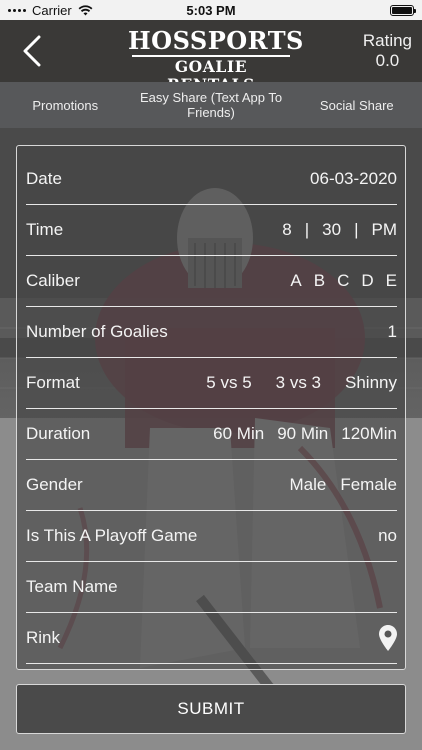 Image resolution: width=422 pixels, height=750 pixels. I want to click on playoff-label: Is This A Playoff Game, so click(112, 535).